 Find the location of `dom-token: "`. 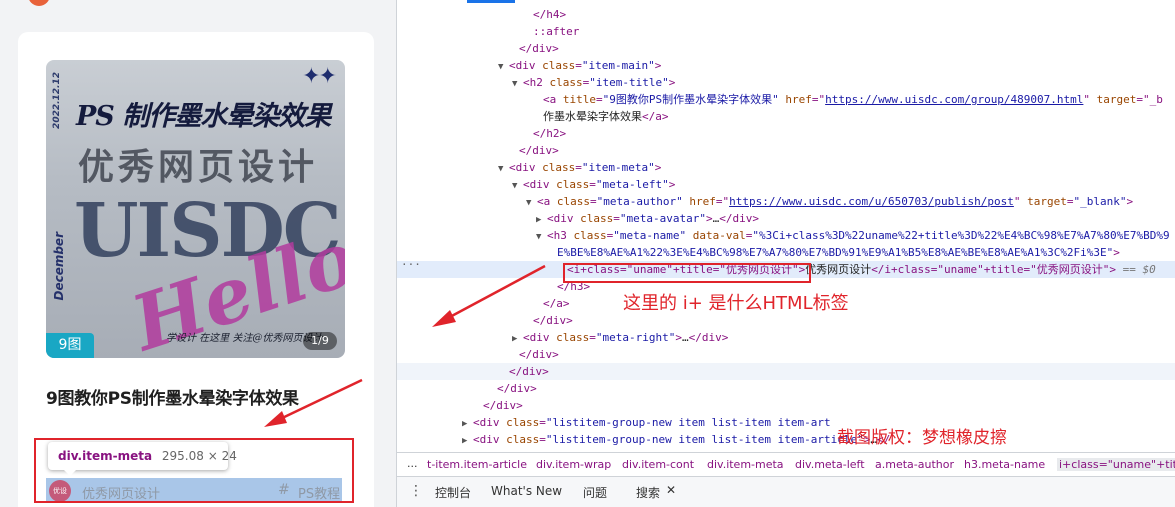

dom-token: " is located at coordinates (1020, 201).